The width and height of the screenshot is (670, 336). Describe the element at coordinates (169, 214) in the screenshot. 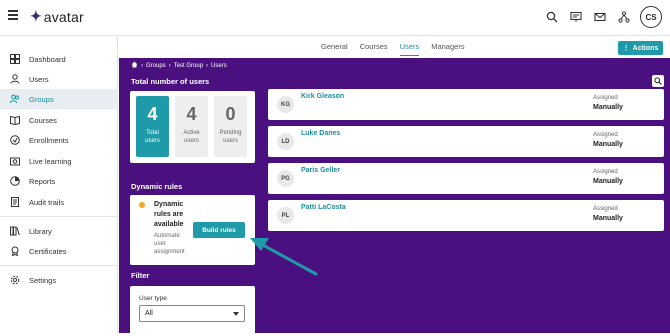

I see `rules-status-title: Dynamic rules are available` at that location.